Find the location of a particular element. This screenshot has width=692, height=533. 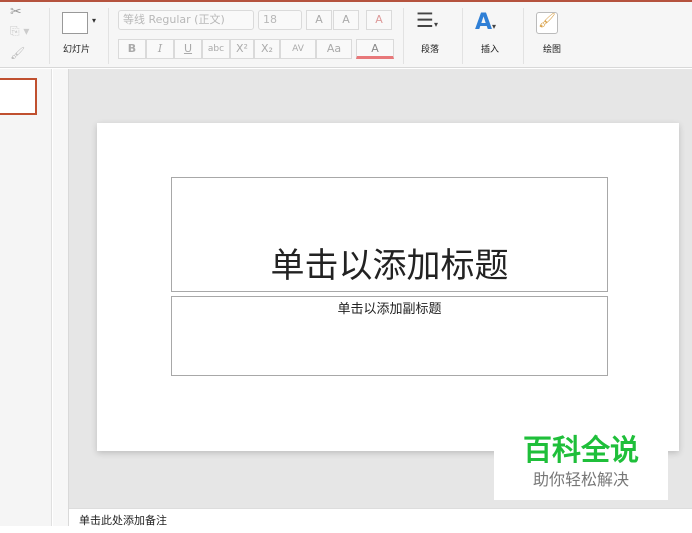

watermark-subtitle: 助你轻松解决 is located at coordinates (580, 479).